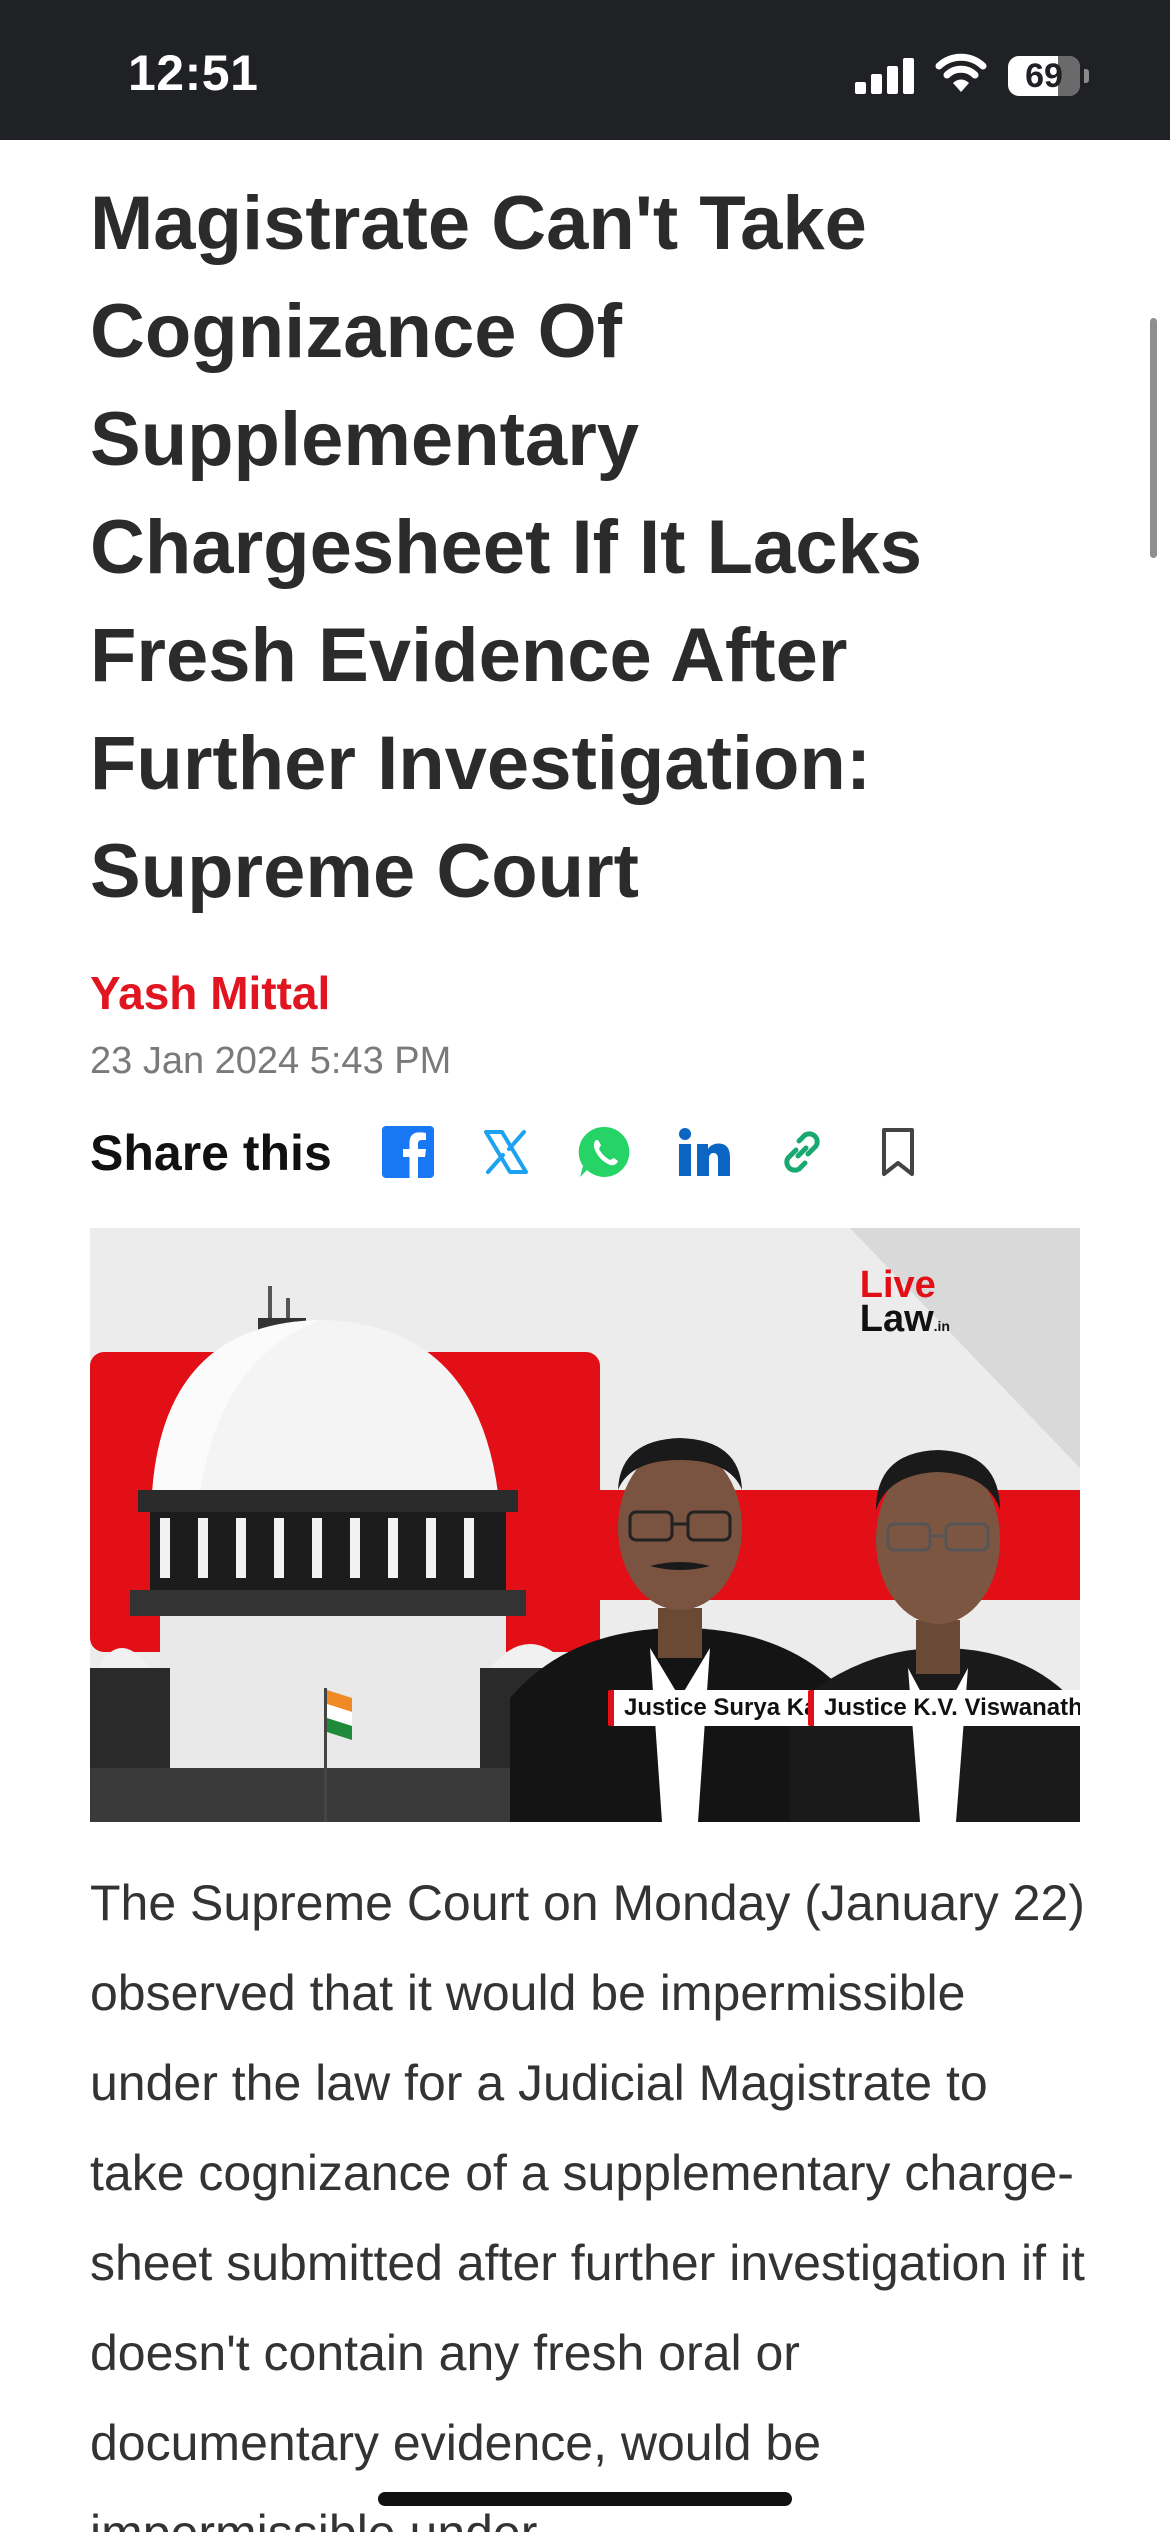 The height and width of the screenshot is (2532, 1170). I want to click on linkedin-icon, so click(704, 1152).